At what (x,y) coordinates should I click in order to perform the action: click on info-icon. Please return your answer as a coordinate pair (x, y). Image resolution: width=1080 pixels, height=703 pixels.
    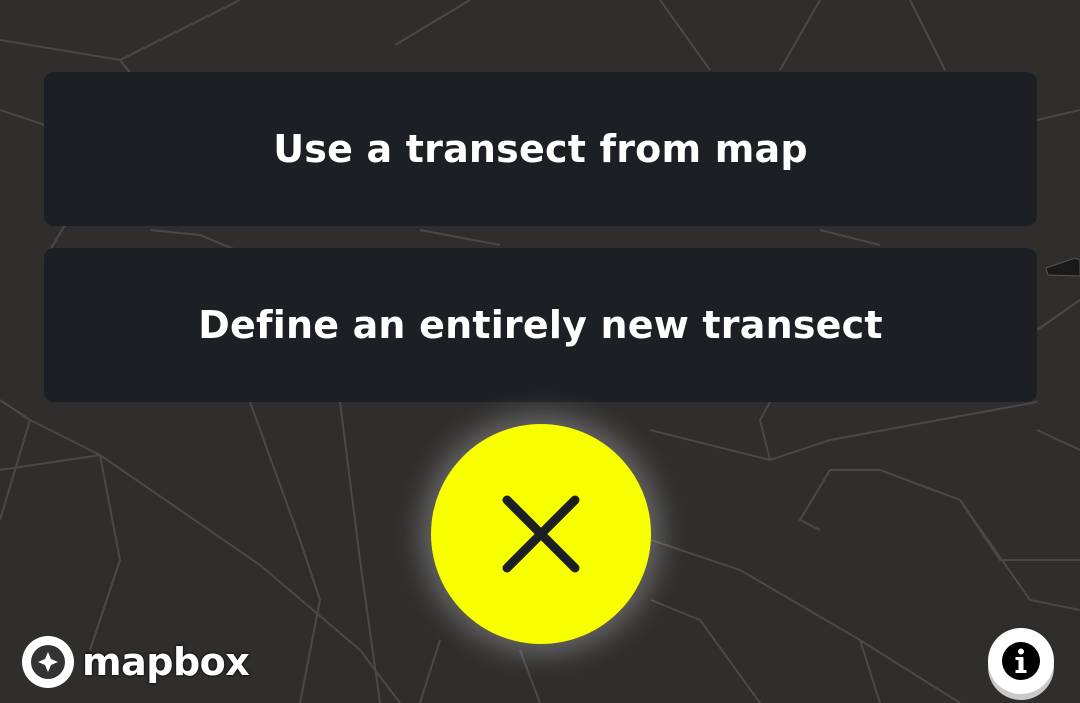
    Looking at the image, I should click on (1021, 661).